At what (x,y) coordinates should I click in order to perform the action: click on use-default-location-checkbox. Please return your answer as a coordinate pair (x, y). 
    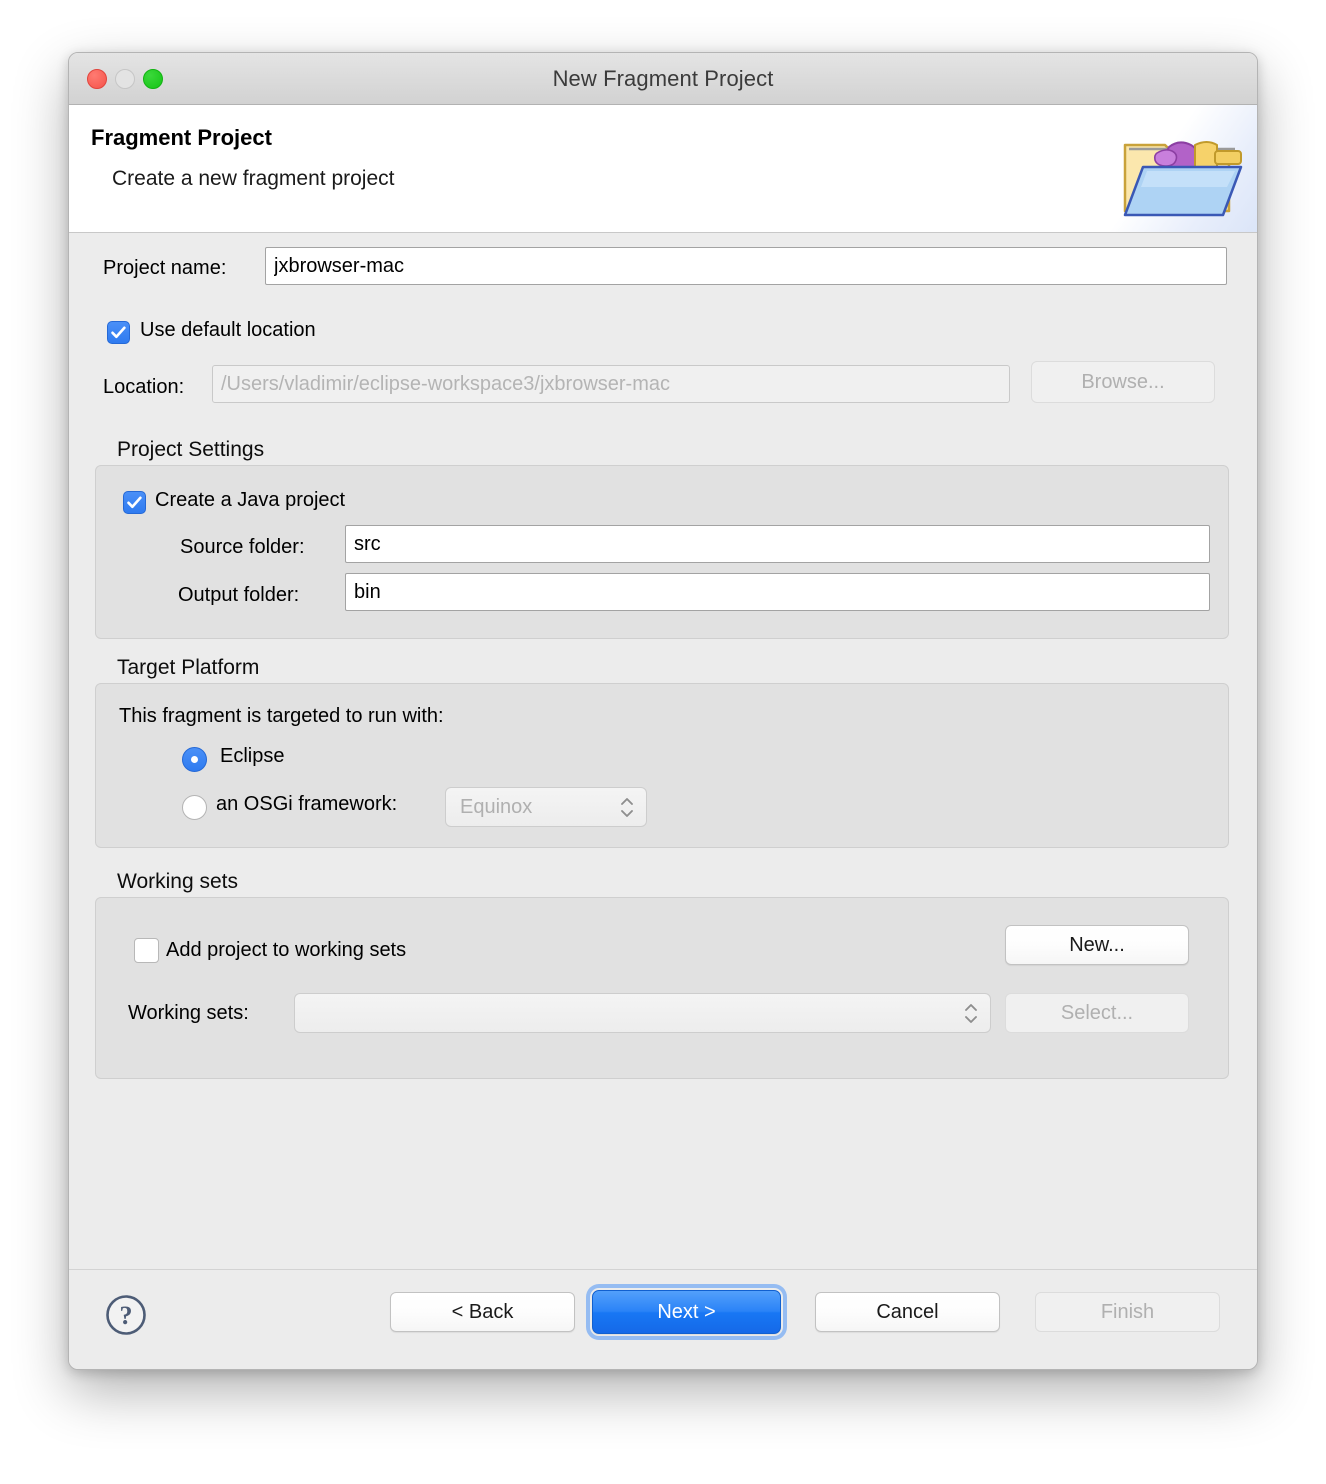
    Looking at the image, I should click on (118, 332).